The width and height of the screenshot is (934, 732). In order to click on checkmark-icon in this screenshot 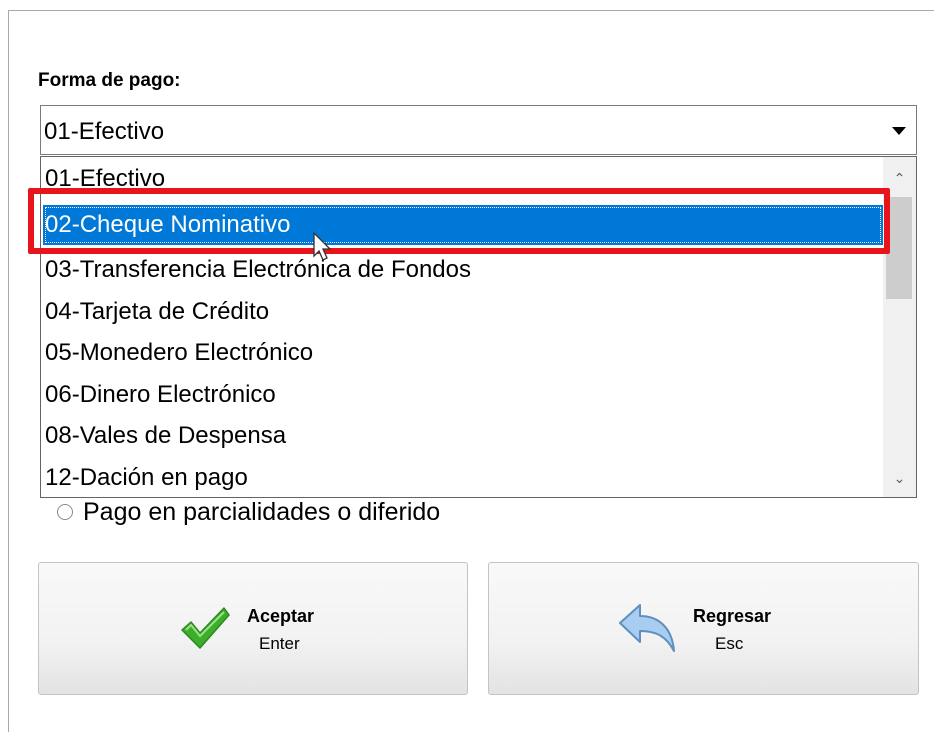, I will do `click(205, 628)`.